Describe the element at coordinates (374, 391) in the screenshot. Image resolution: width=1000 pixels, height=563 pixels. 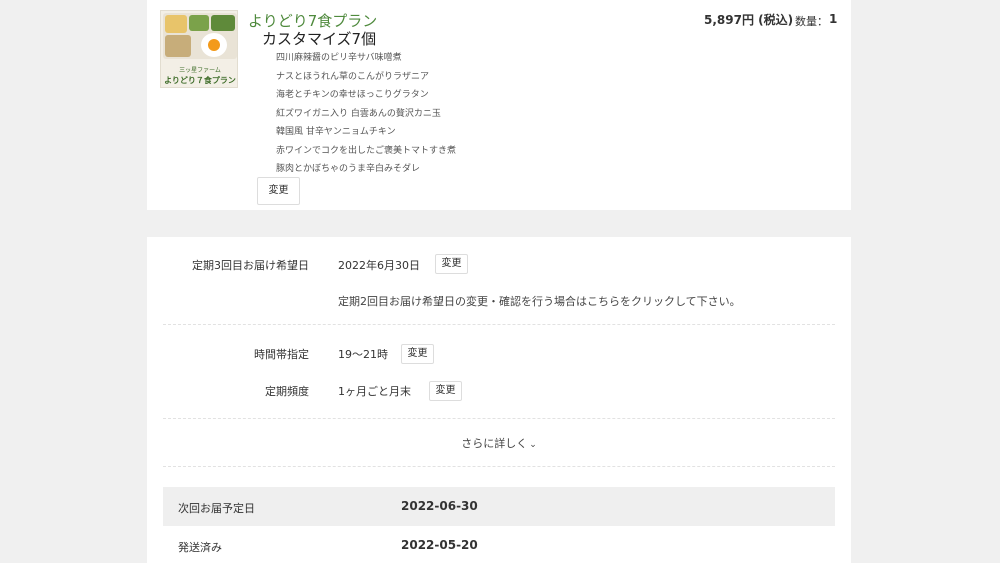
I see `frequency-value: 1ヶ月ごと月末` at that location.